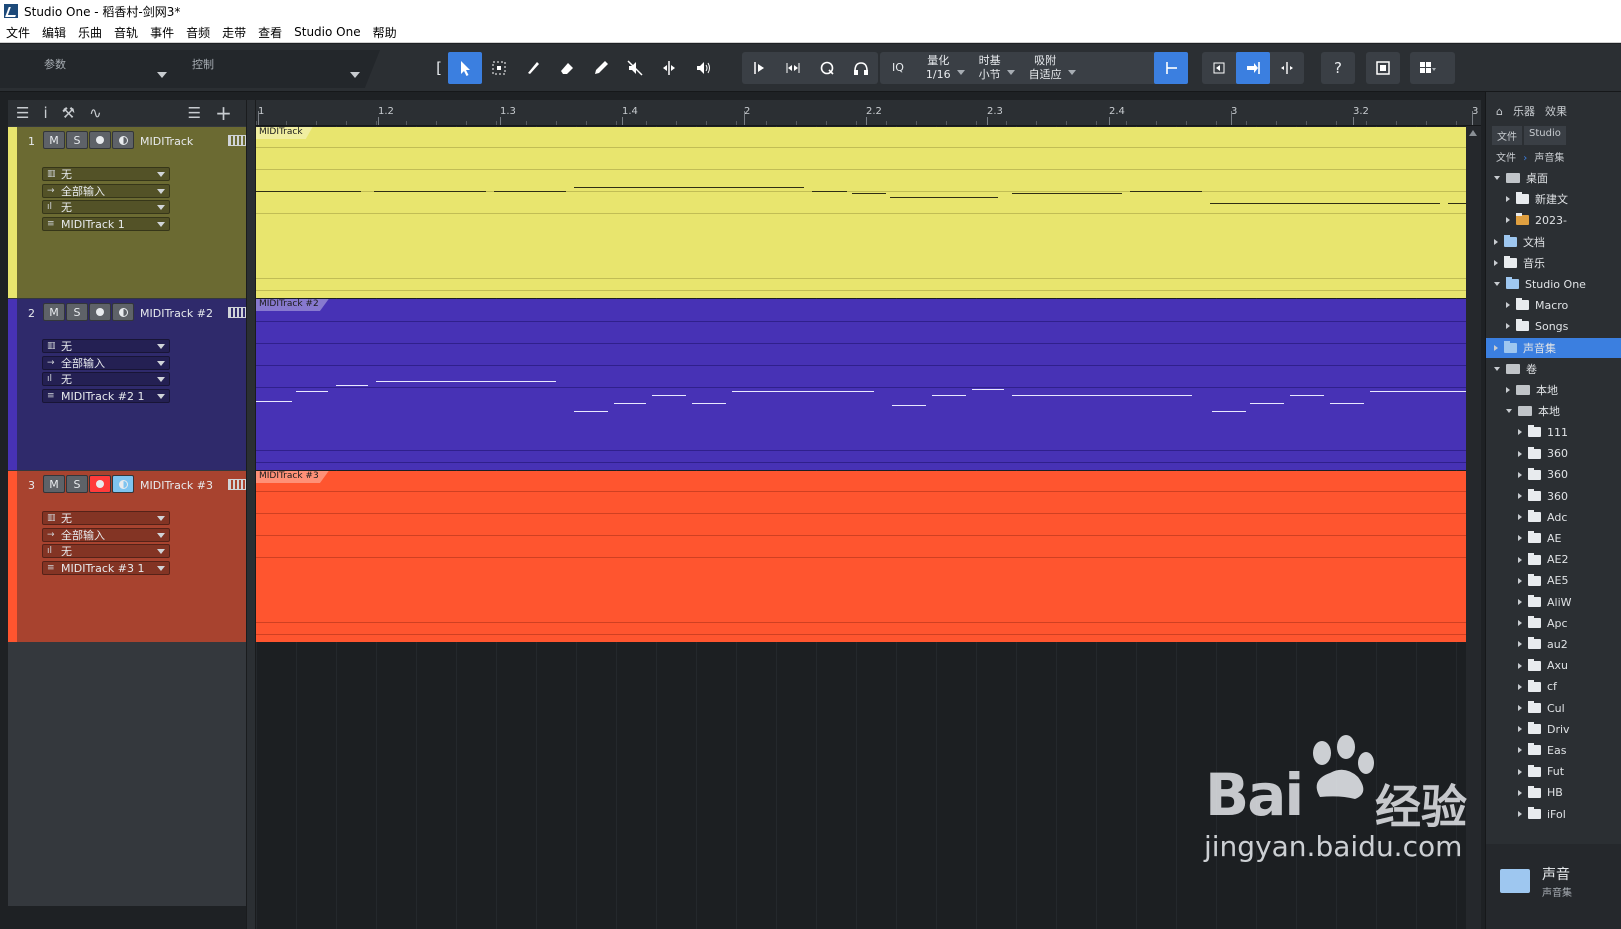 This screenshot has height=929, width=1621. I want to click on menu-audio: 音频, so click(198, 32).